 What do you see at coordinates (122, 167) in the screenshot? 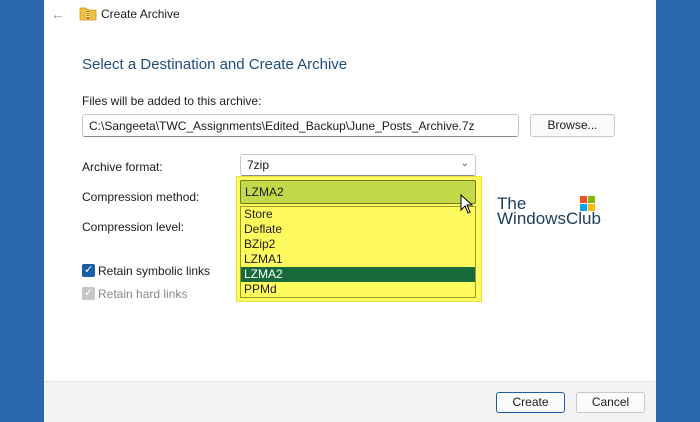
I see `archive-format-label: Archive format:` at bounding box center [122, 167].